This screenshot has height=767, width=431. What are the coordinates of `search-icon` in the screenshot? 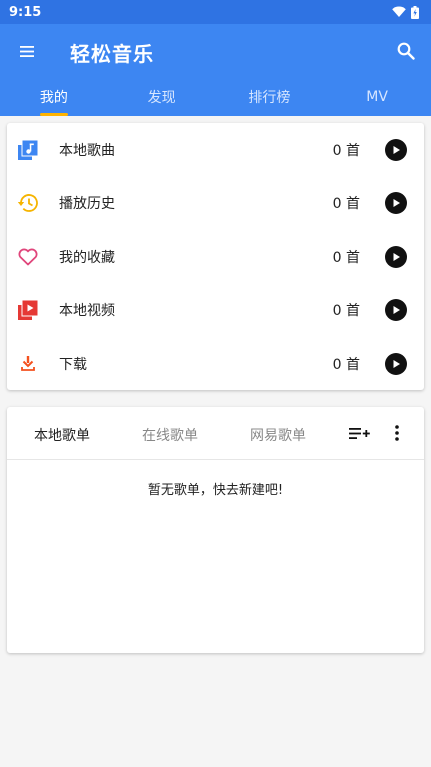 It's located at (406, 51).